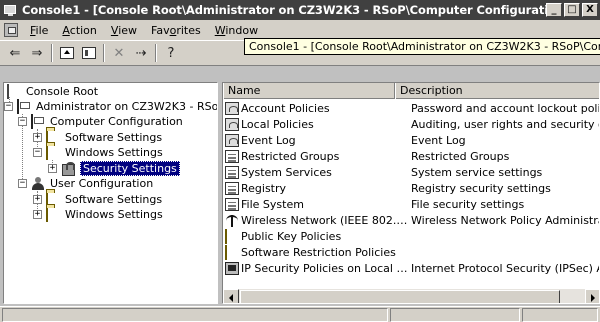  I want to click on export-list-icon: ⇢, so click(141, 53).